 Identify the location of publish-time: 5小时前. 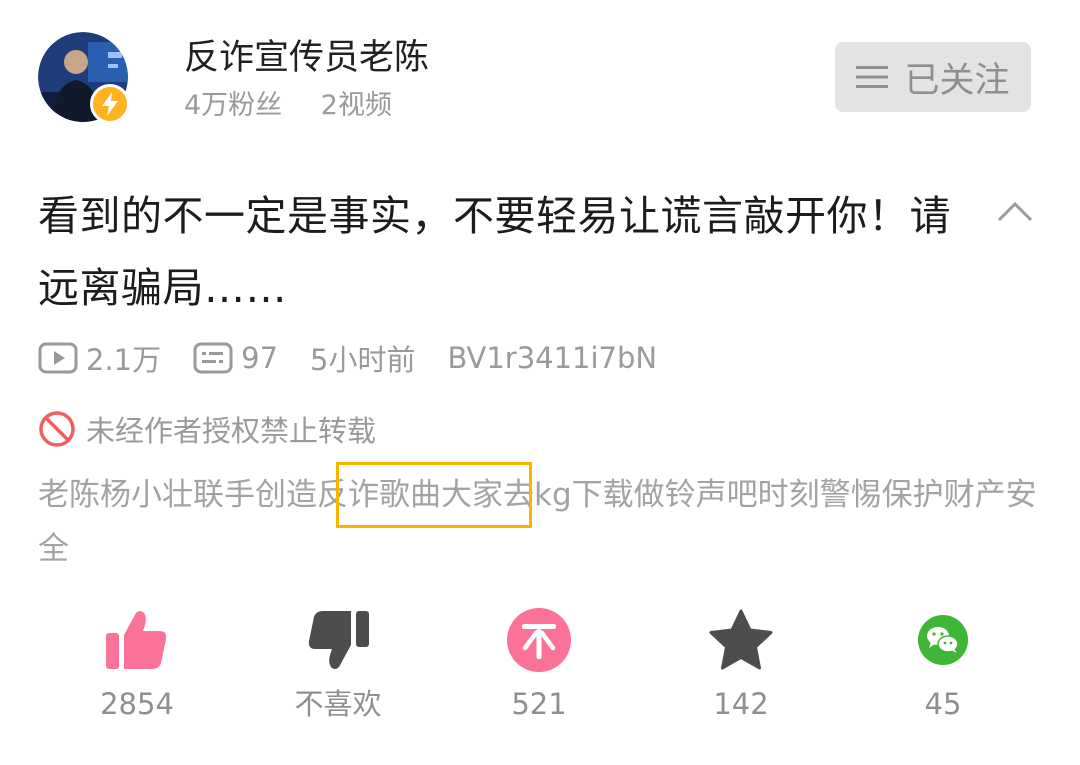
(363, 360).